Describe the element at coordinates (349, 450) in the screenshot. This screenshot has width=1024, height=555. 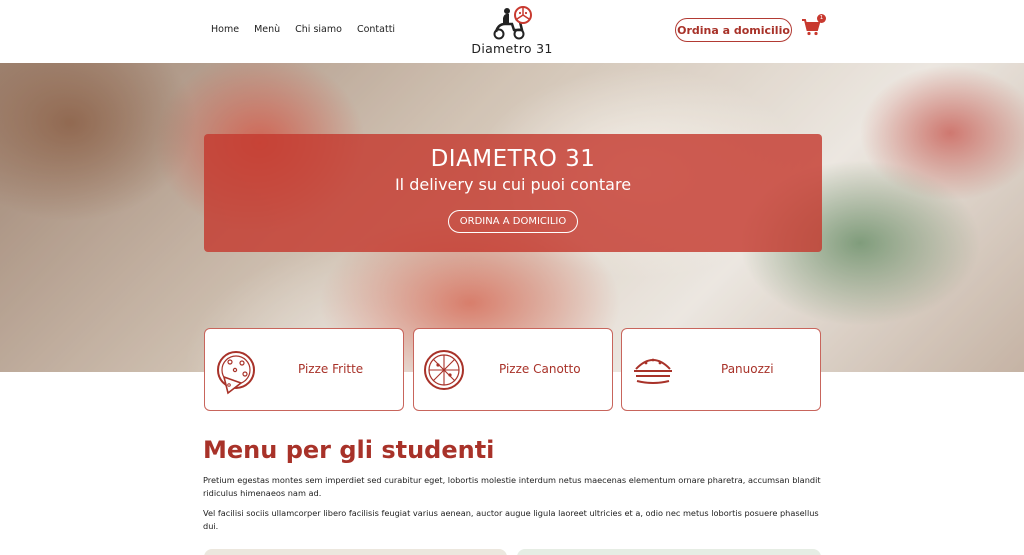
I see `section-title: Menu per gli studenti` at that location.